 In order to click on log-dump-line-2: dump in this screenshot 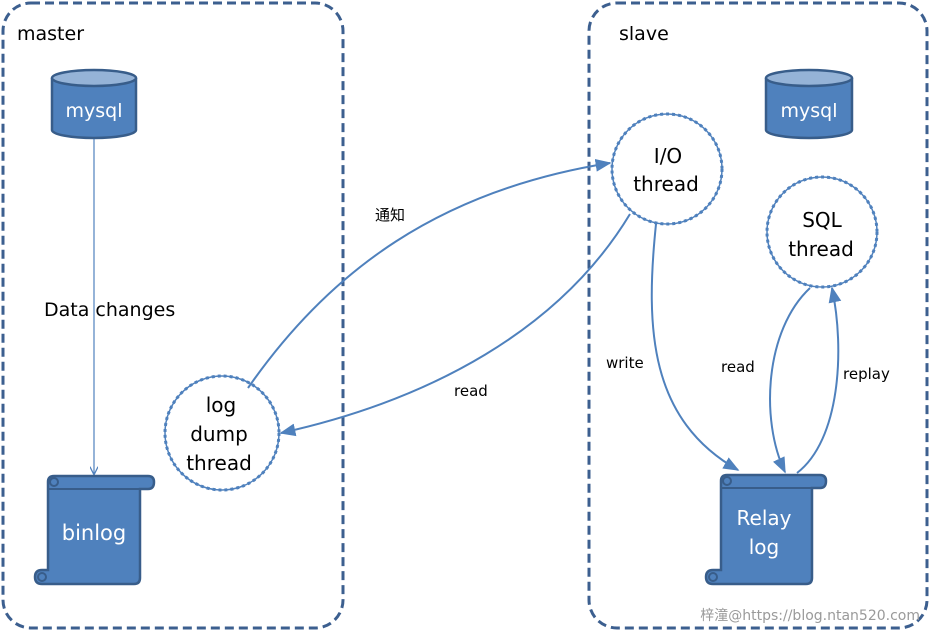, I will do `click(219, 434)`.